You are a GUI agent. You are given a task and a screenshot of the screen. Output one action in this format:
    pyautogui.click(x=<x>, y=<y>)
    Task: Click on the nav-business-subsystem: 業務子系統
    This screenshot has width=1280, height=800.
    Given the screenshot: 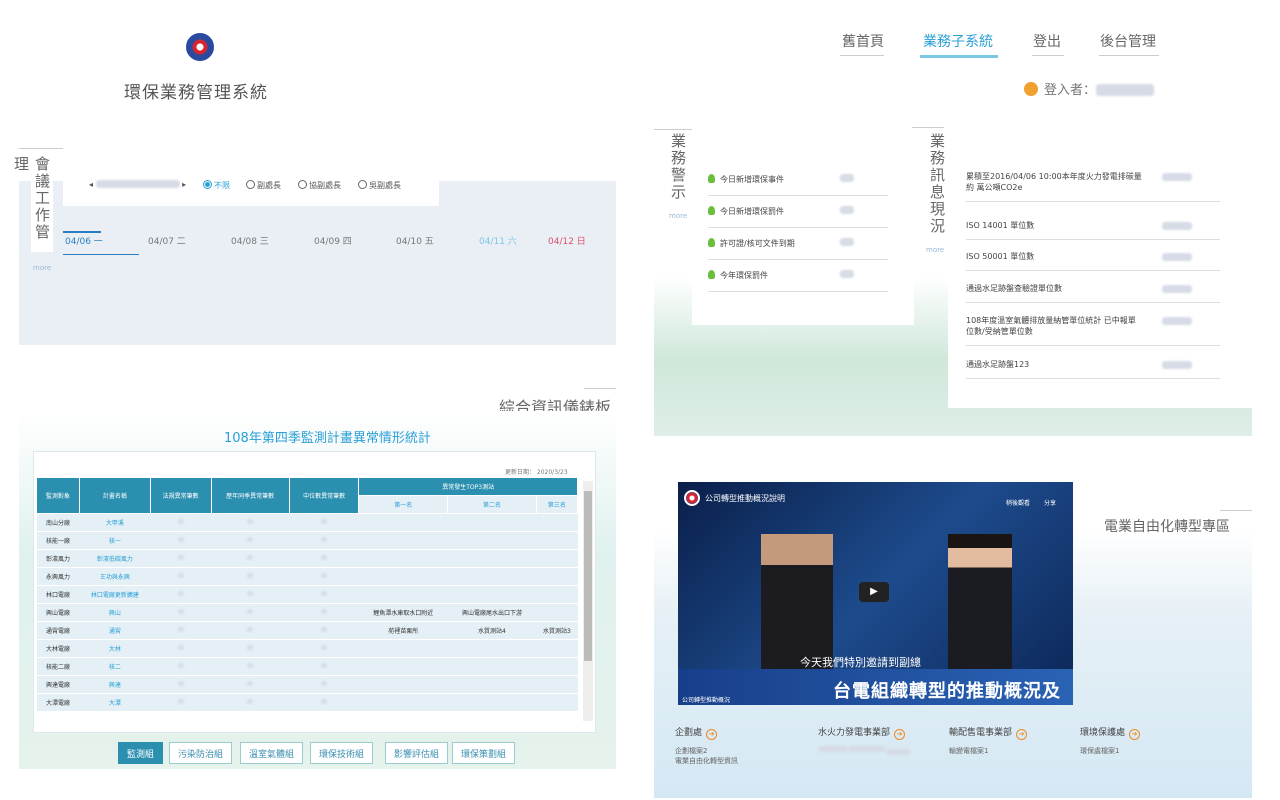 What is the action you would take?
    pyautogui.click(x=958, y=41)
    